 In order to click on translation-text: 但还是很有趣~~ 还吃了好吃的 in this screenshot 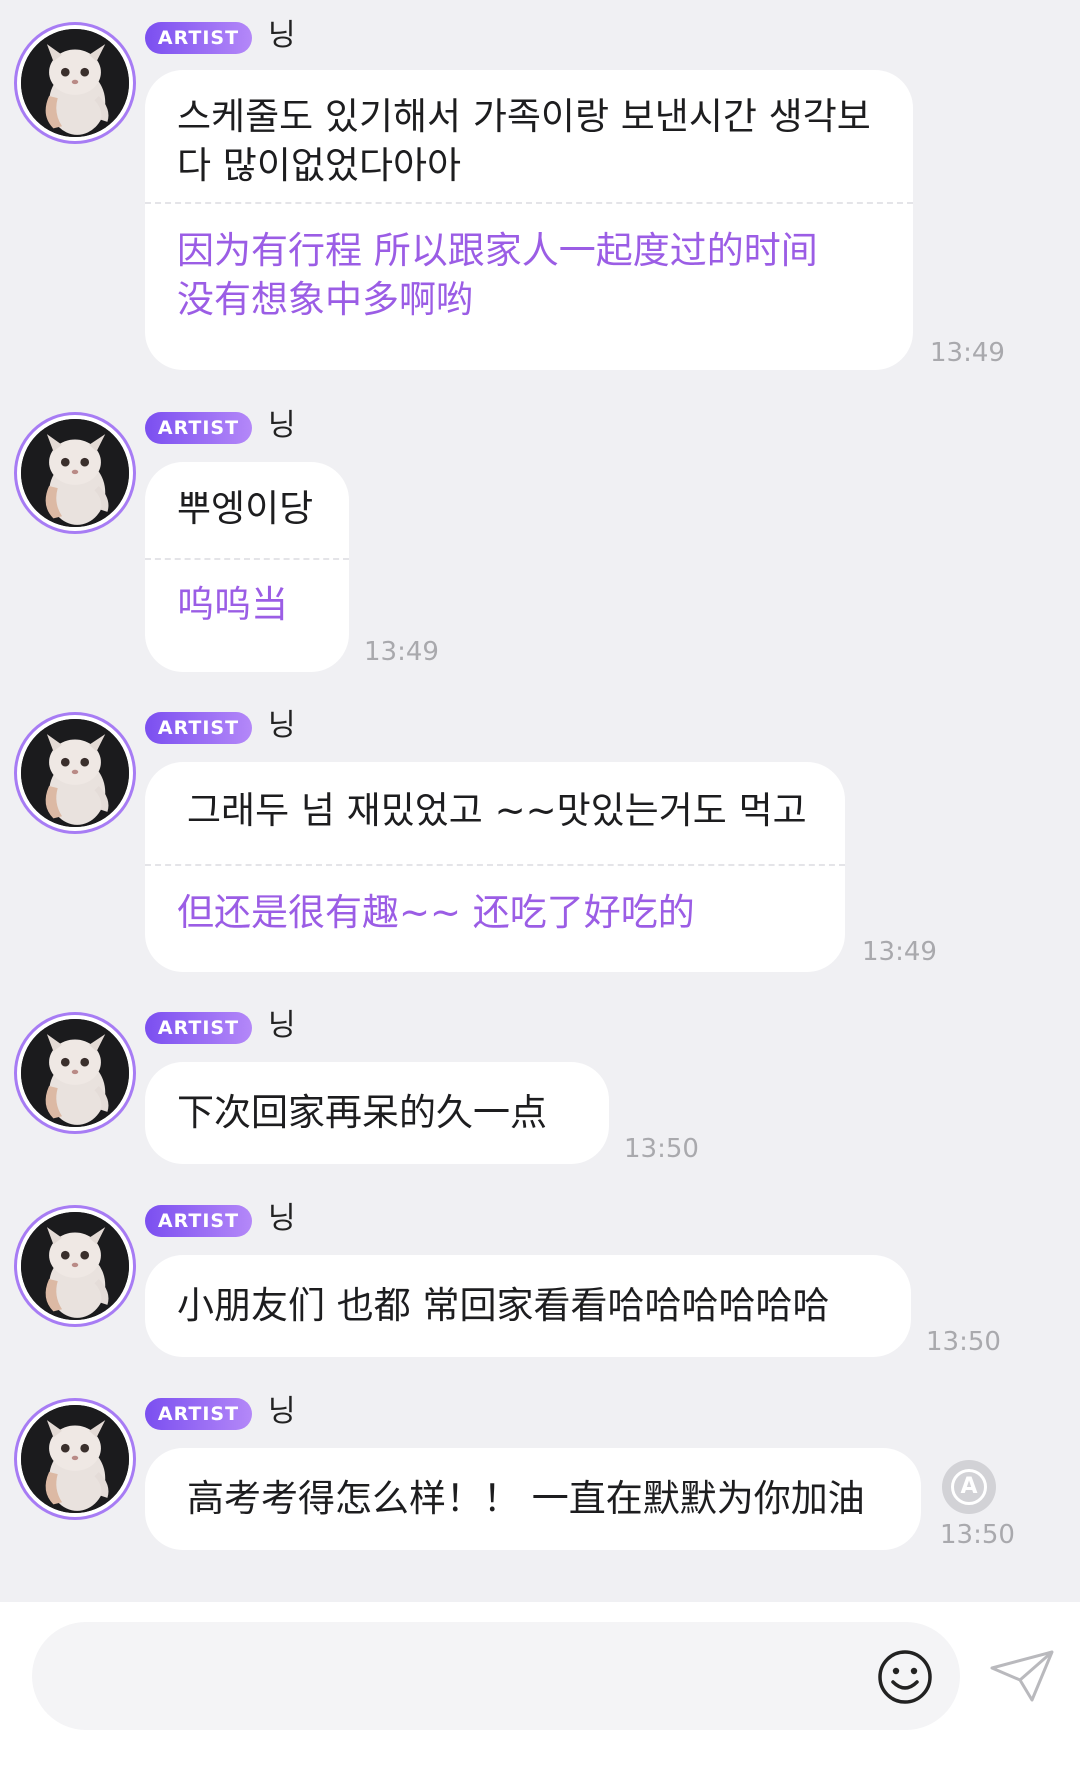, I will do `click(436, 912)`.